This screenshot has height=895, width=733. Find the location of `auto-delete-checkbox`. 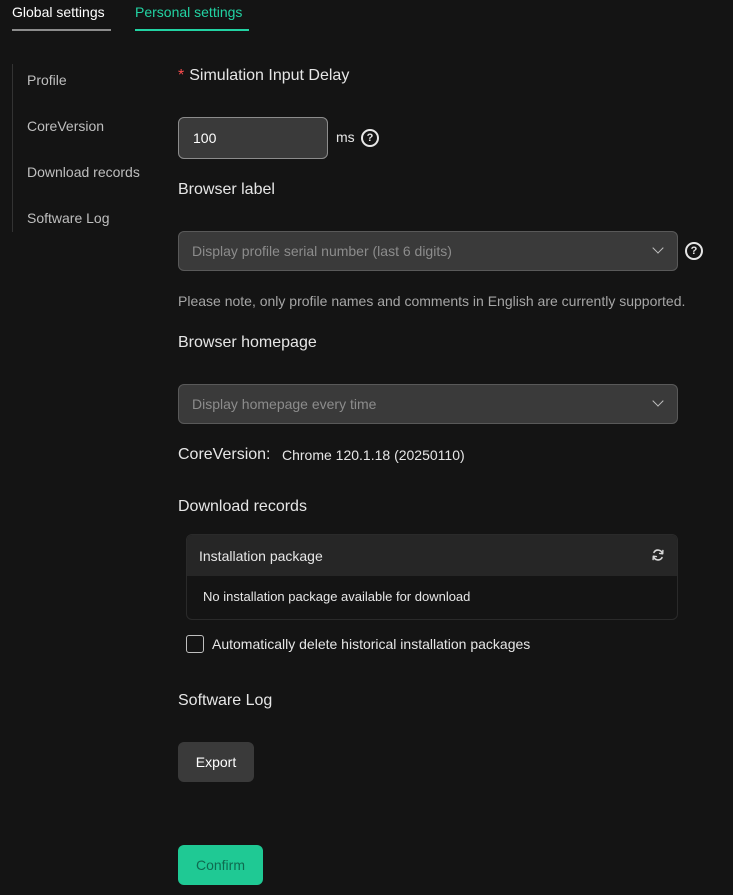

auto-delete-checkbox is located at coordinates (195, 644).